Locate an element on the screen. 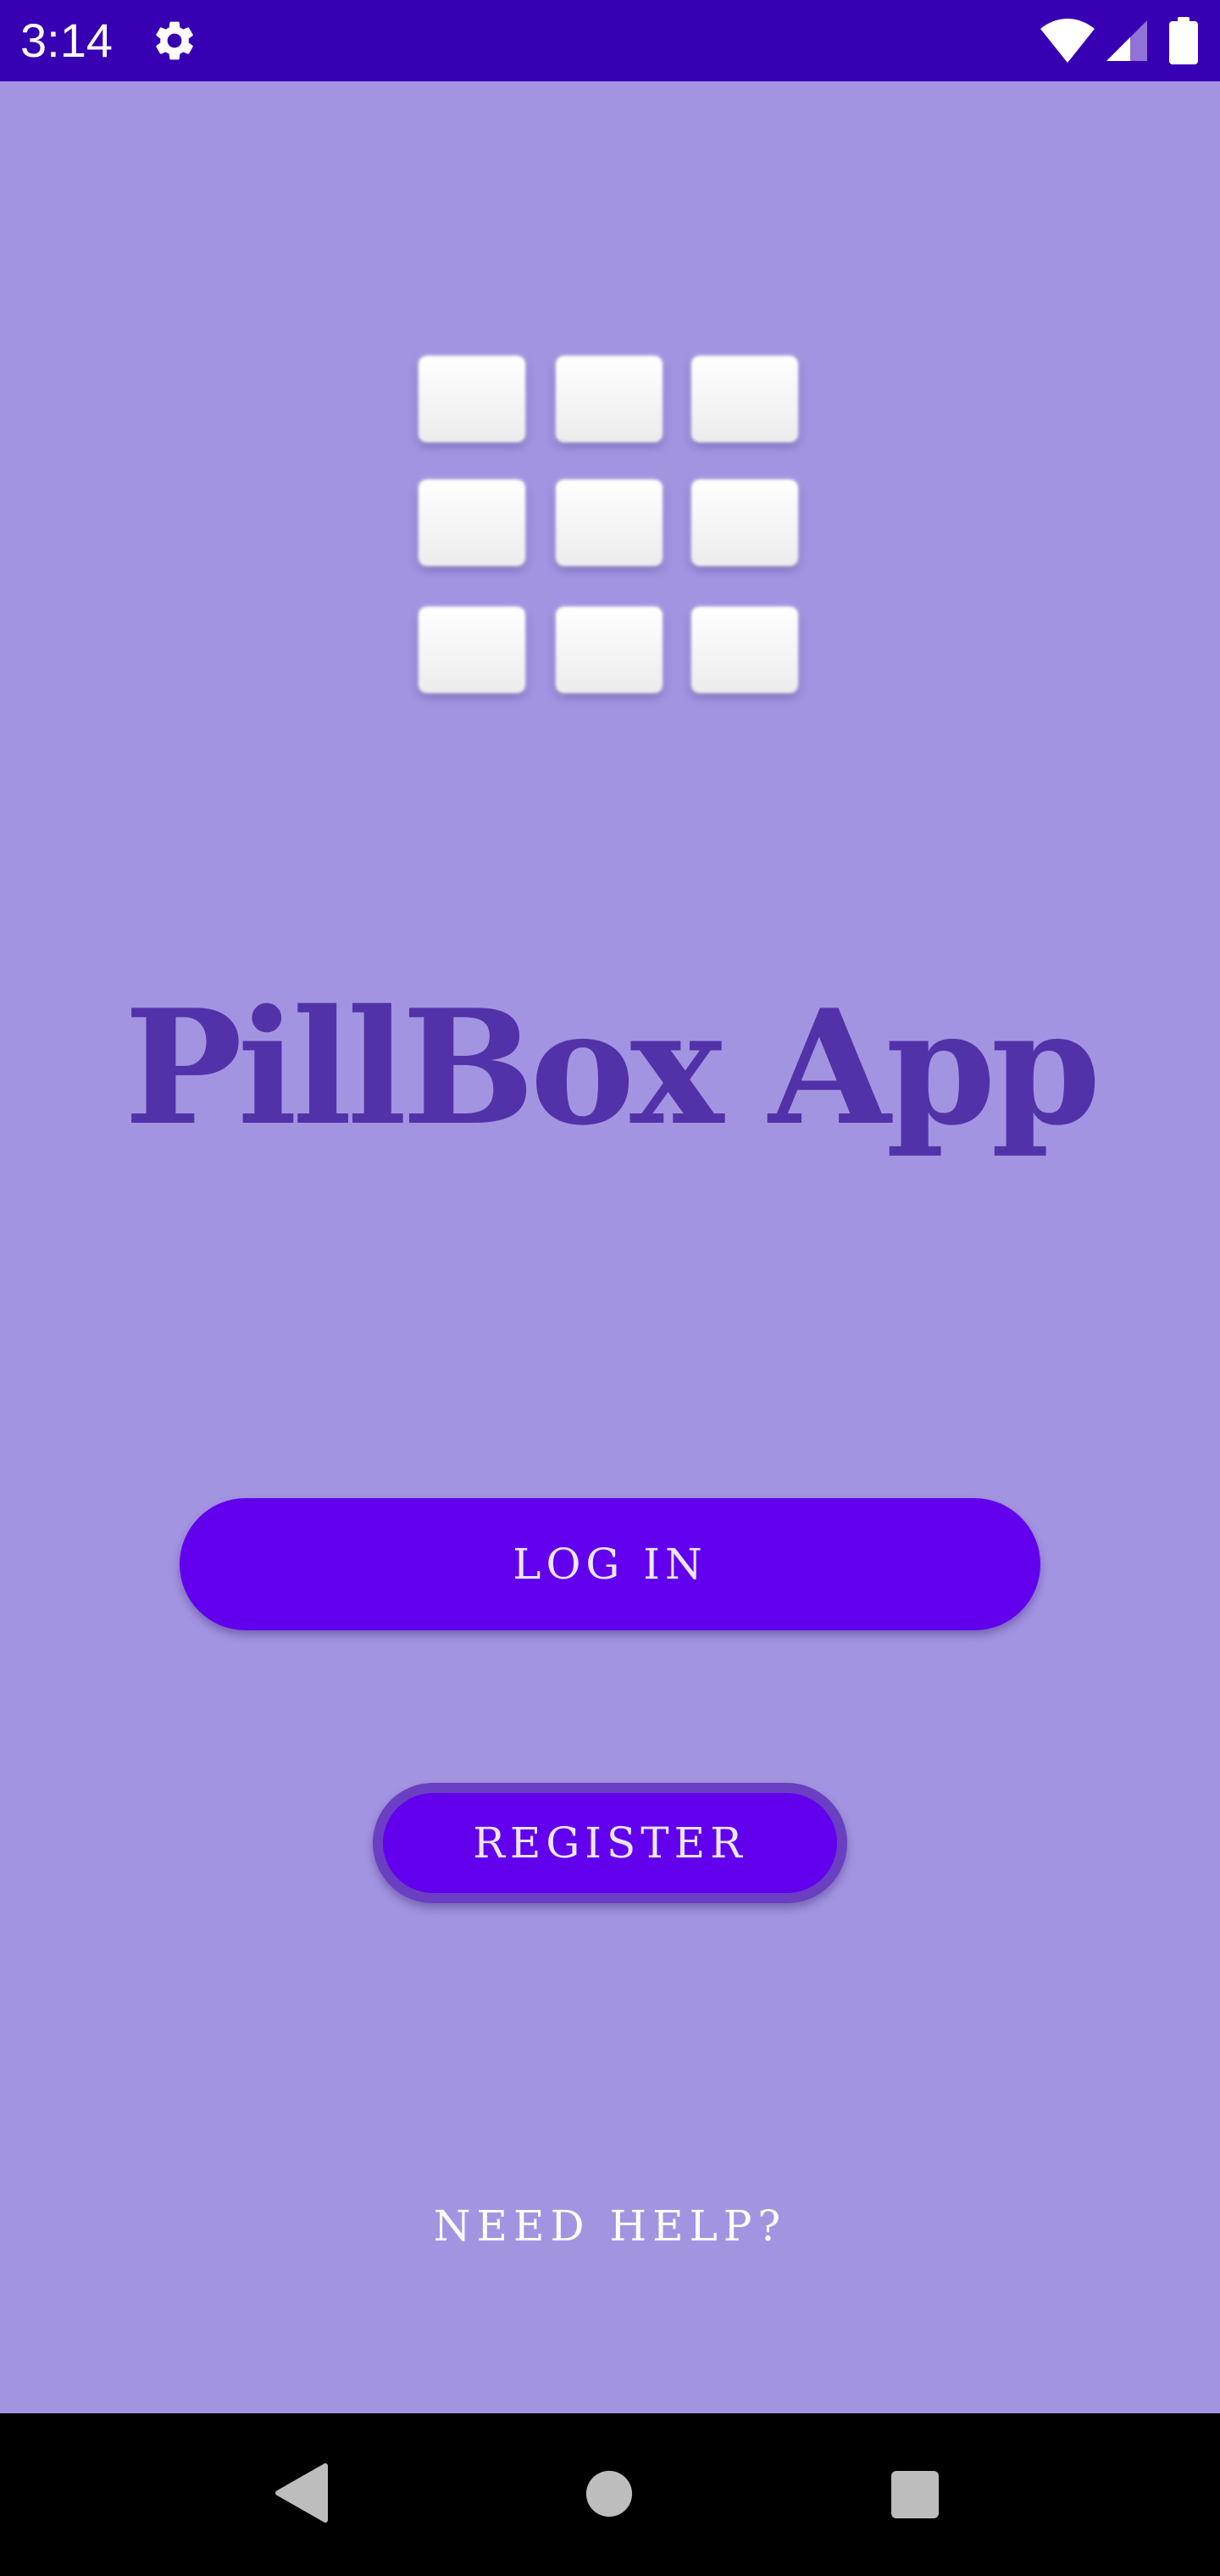 This screenshot has height=2576, width=1220. pill-grid-icon is located at coordinates (610, 527).